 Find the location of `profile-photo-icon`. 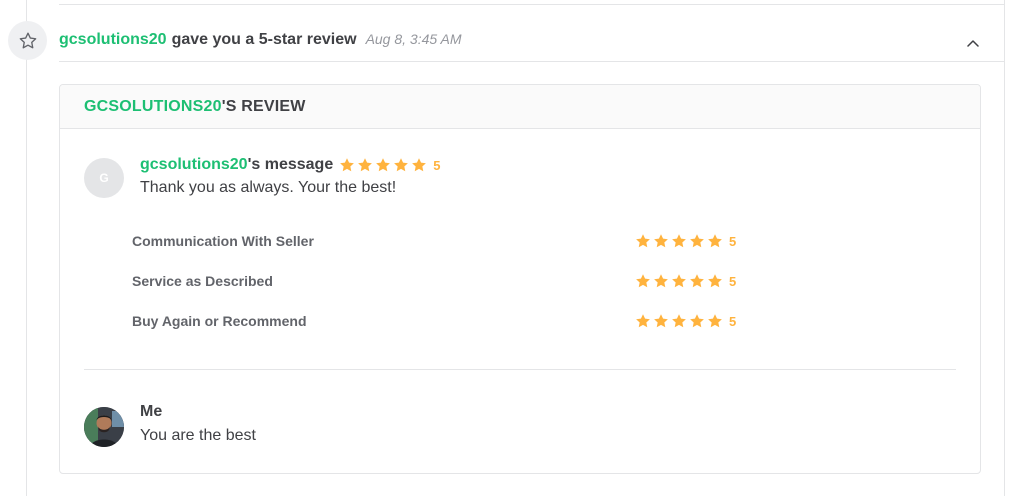

profile-photo-icon is located at coordinates (104, 427).